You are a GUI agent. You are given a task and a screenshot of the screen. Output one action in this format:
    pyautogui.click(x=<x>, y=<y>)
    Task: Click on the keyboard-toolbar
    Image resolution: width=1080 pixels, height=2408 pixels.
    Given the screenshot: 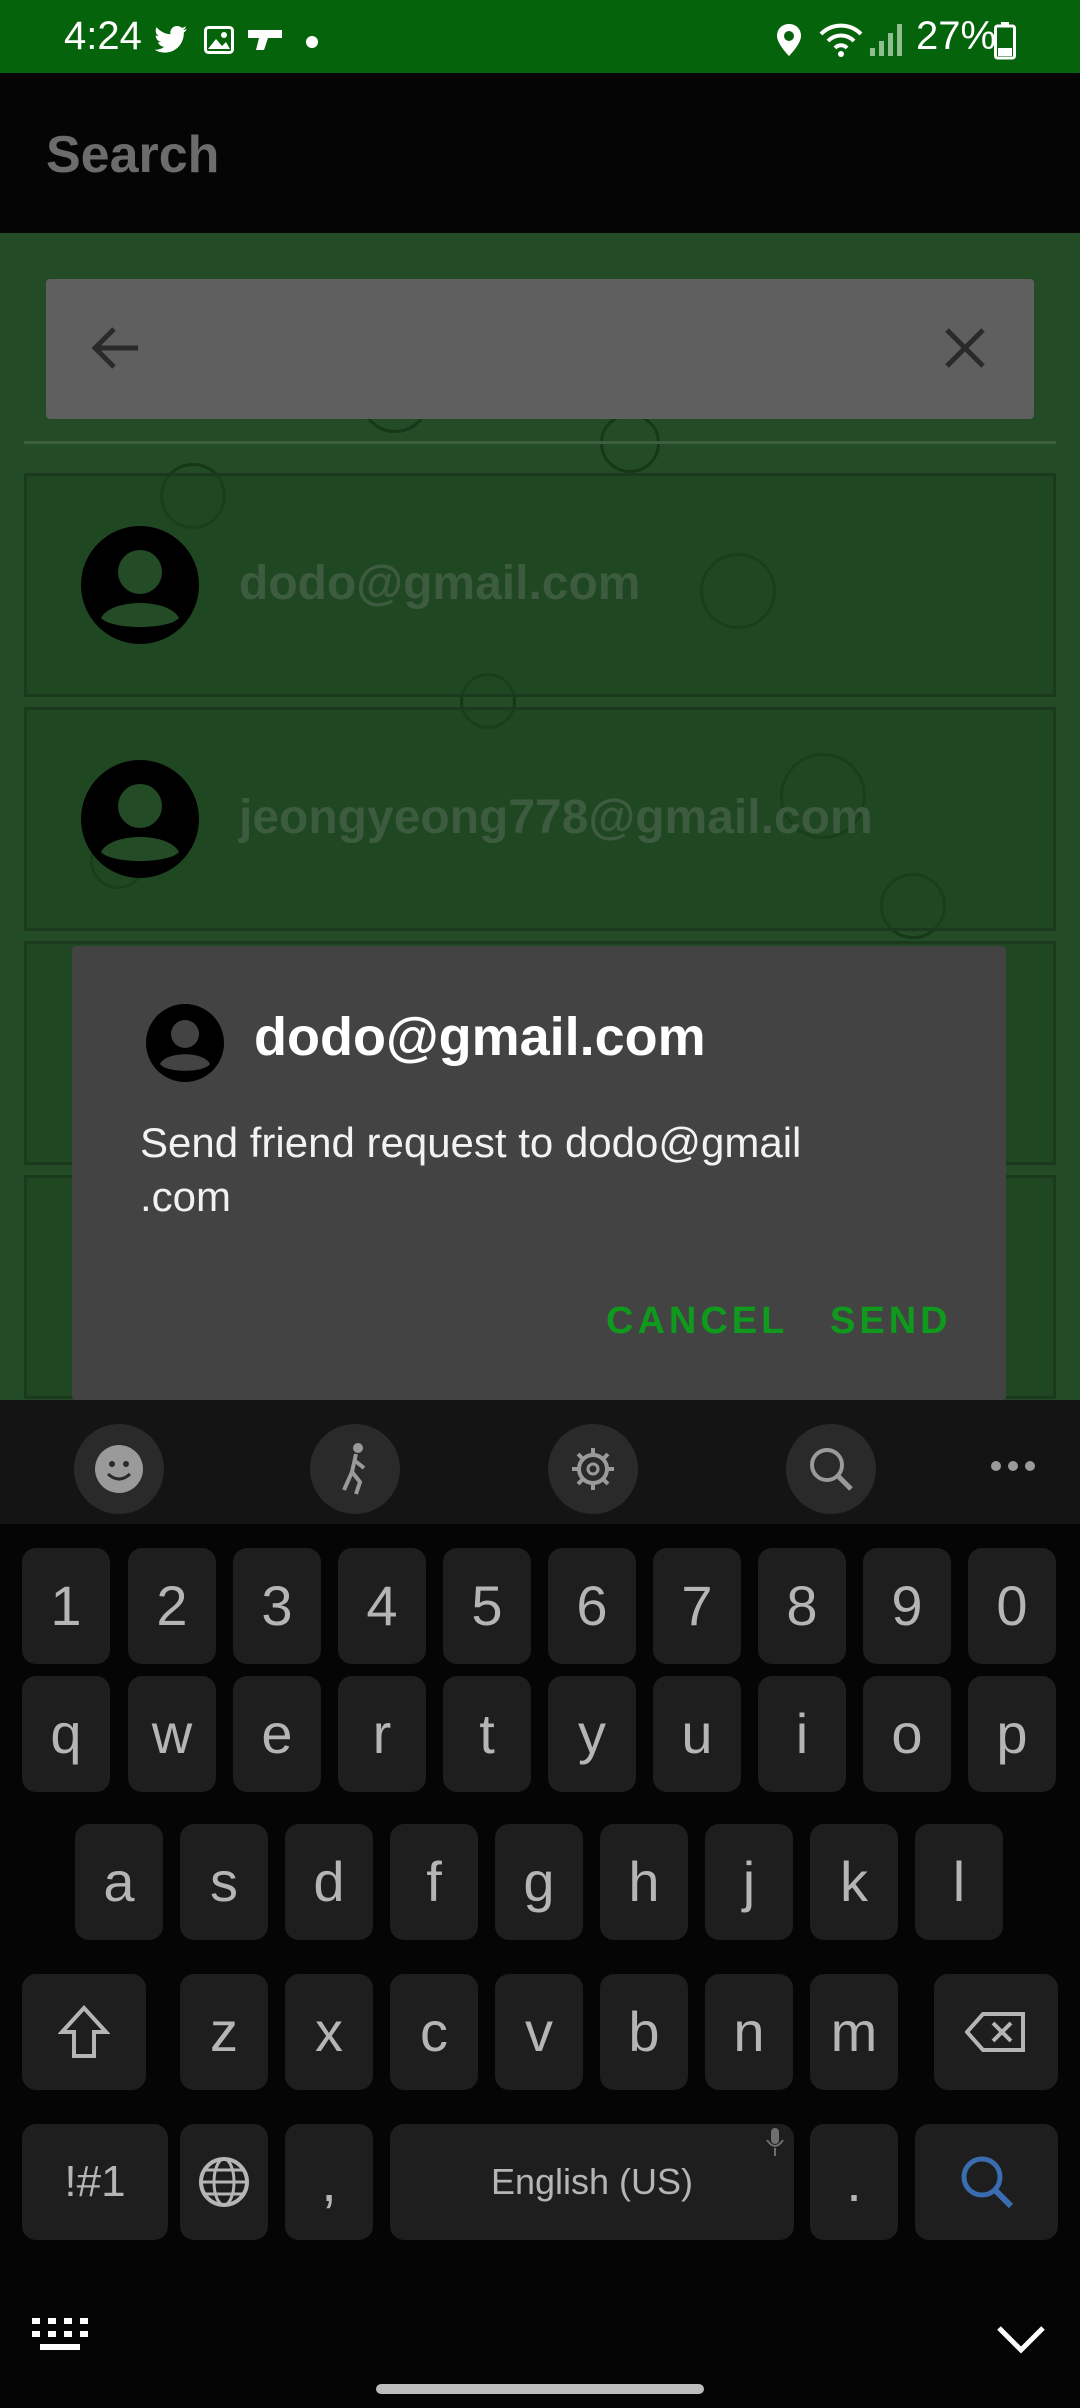 What is the action you would take?
    pyautogui.click(x=540, y=1462)
    